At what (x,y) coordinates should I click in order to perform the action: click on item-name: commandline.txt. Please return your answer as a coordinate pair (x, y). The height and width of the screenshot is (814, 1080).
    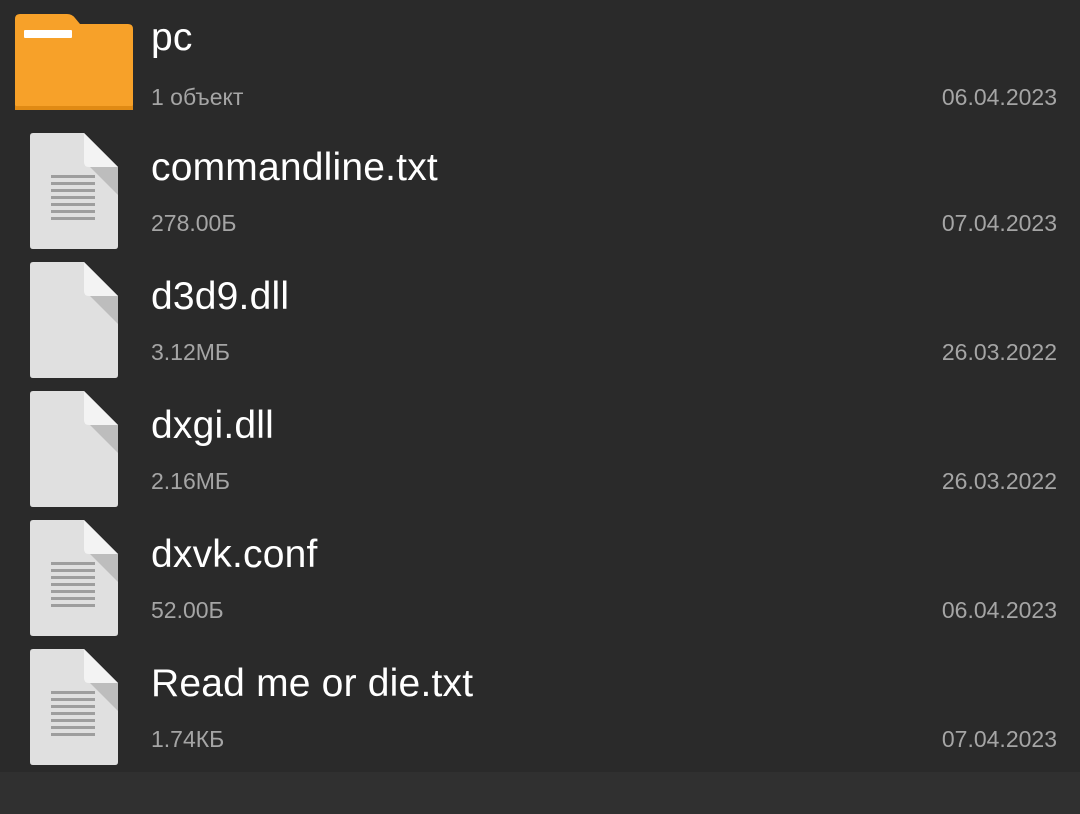
    Looking at the image, I should click on (294, 167).